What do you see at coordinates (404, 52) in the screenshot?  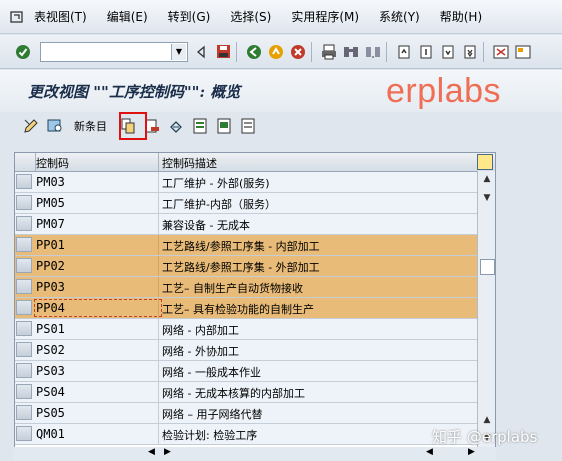 I see `first-page-icon` at bounding box center [404, 52].